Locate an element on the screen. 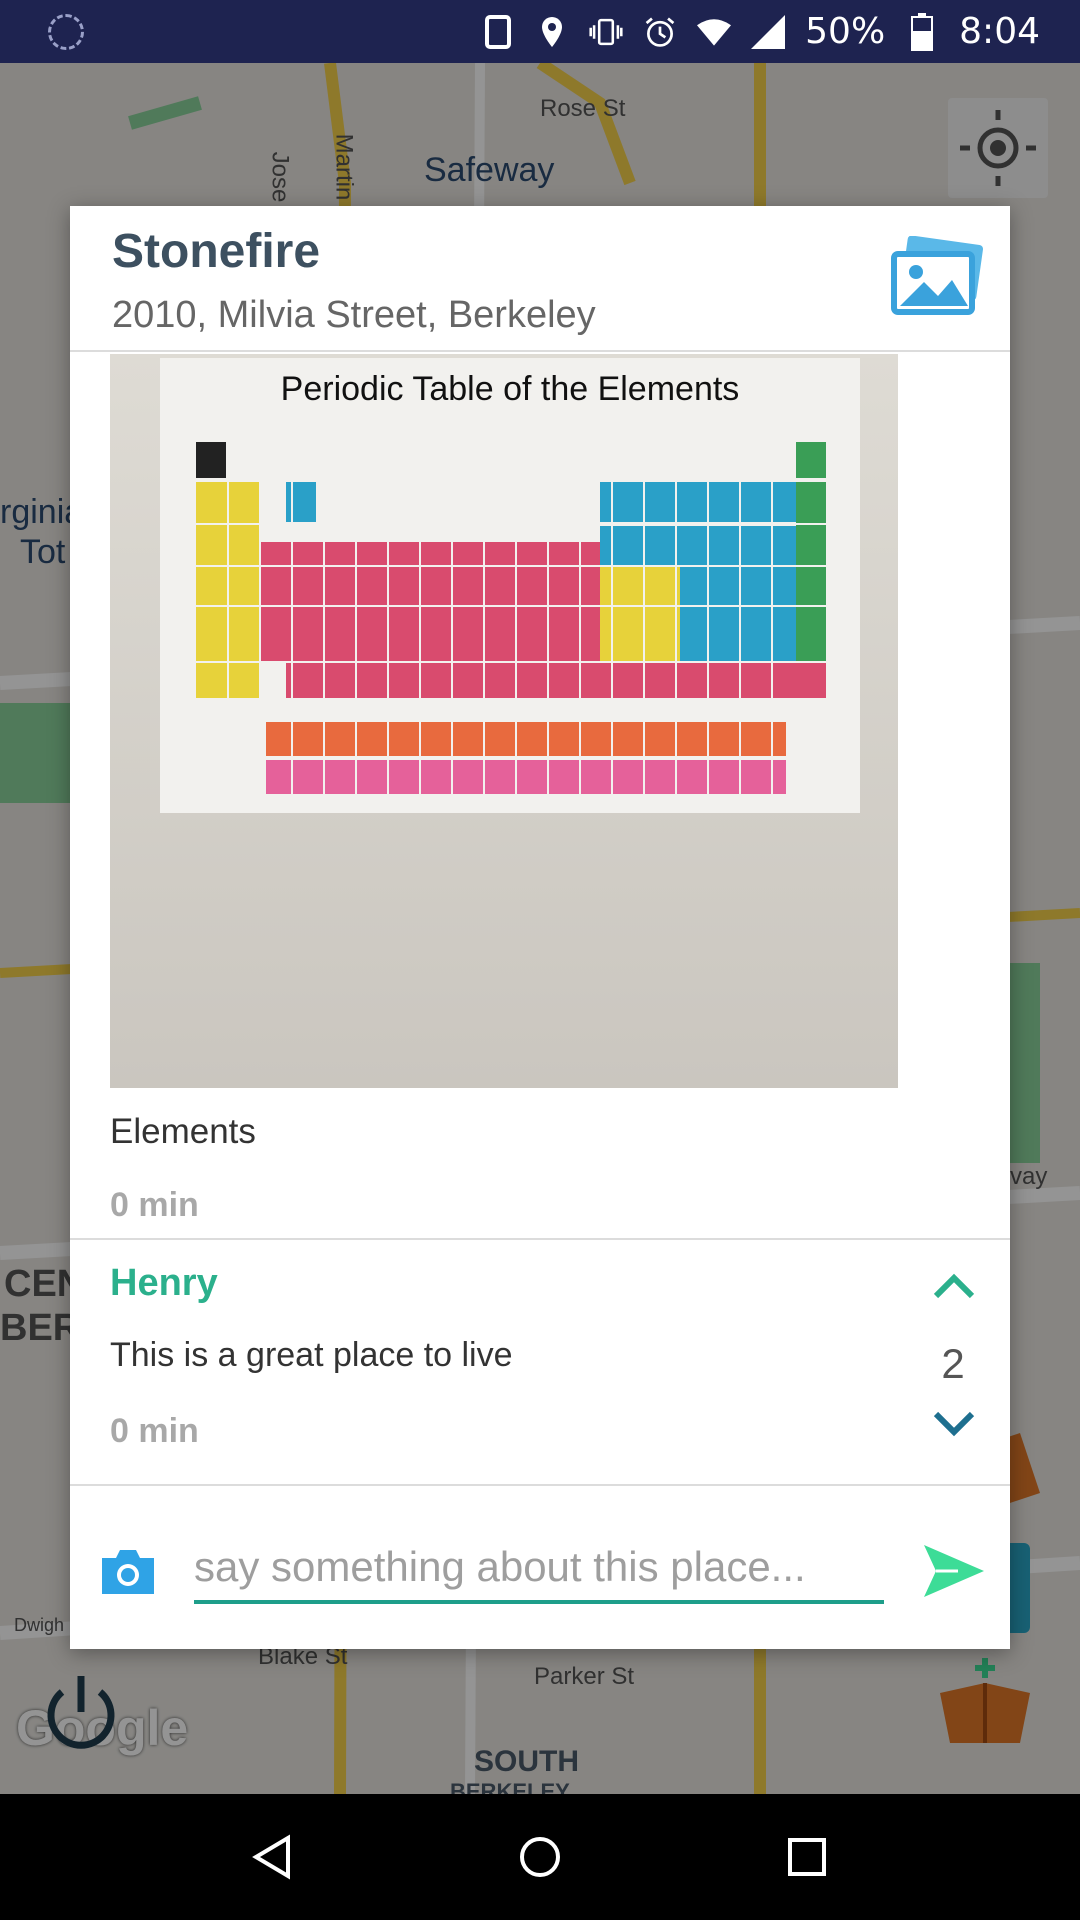 Image resolution: width=1080 pixels, height=1920 pixels. comment-author: Henry is located at coordinates (164, 1283).